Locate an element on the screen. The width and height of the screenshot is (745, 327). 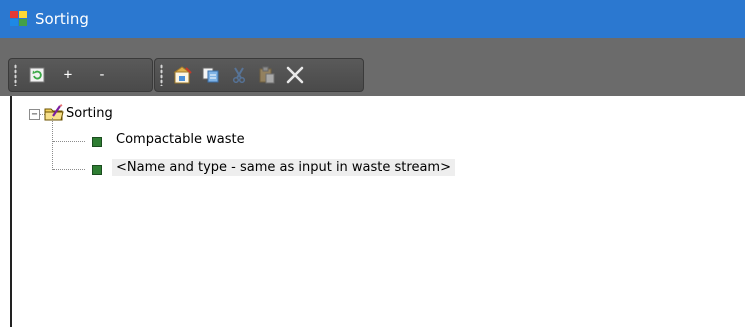
delete-icon is located at coordinates (295, 75).